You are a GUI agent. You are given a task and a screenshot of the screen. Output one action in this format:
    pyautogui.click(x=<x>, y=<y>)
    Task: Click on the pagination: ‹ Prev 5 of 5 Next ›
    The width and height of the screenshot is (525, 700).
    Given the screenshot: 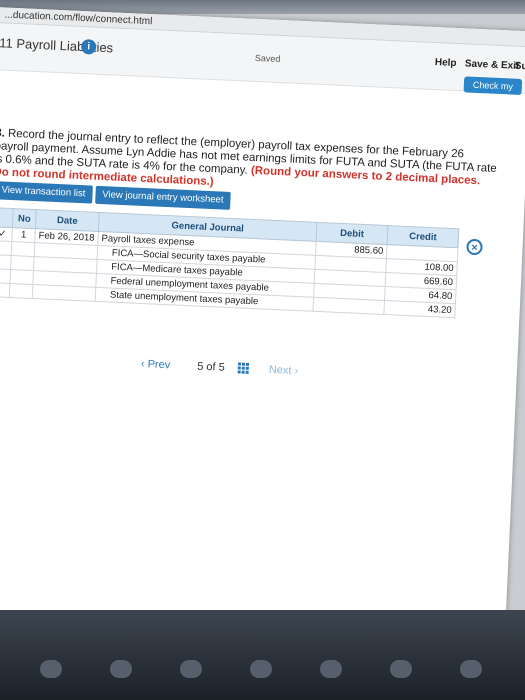 What is the action you would take?
    pyautogui.click(x=220, y=367)
    